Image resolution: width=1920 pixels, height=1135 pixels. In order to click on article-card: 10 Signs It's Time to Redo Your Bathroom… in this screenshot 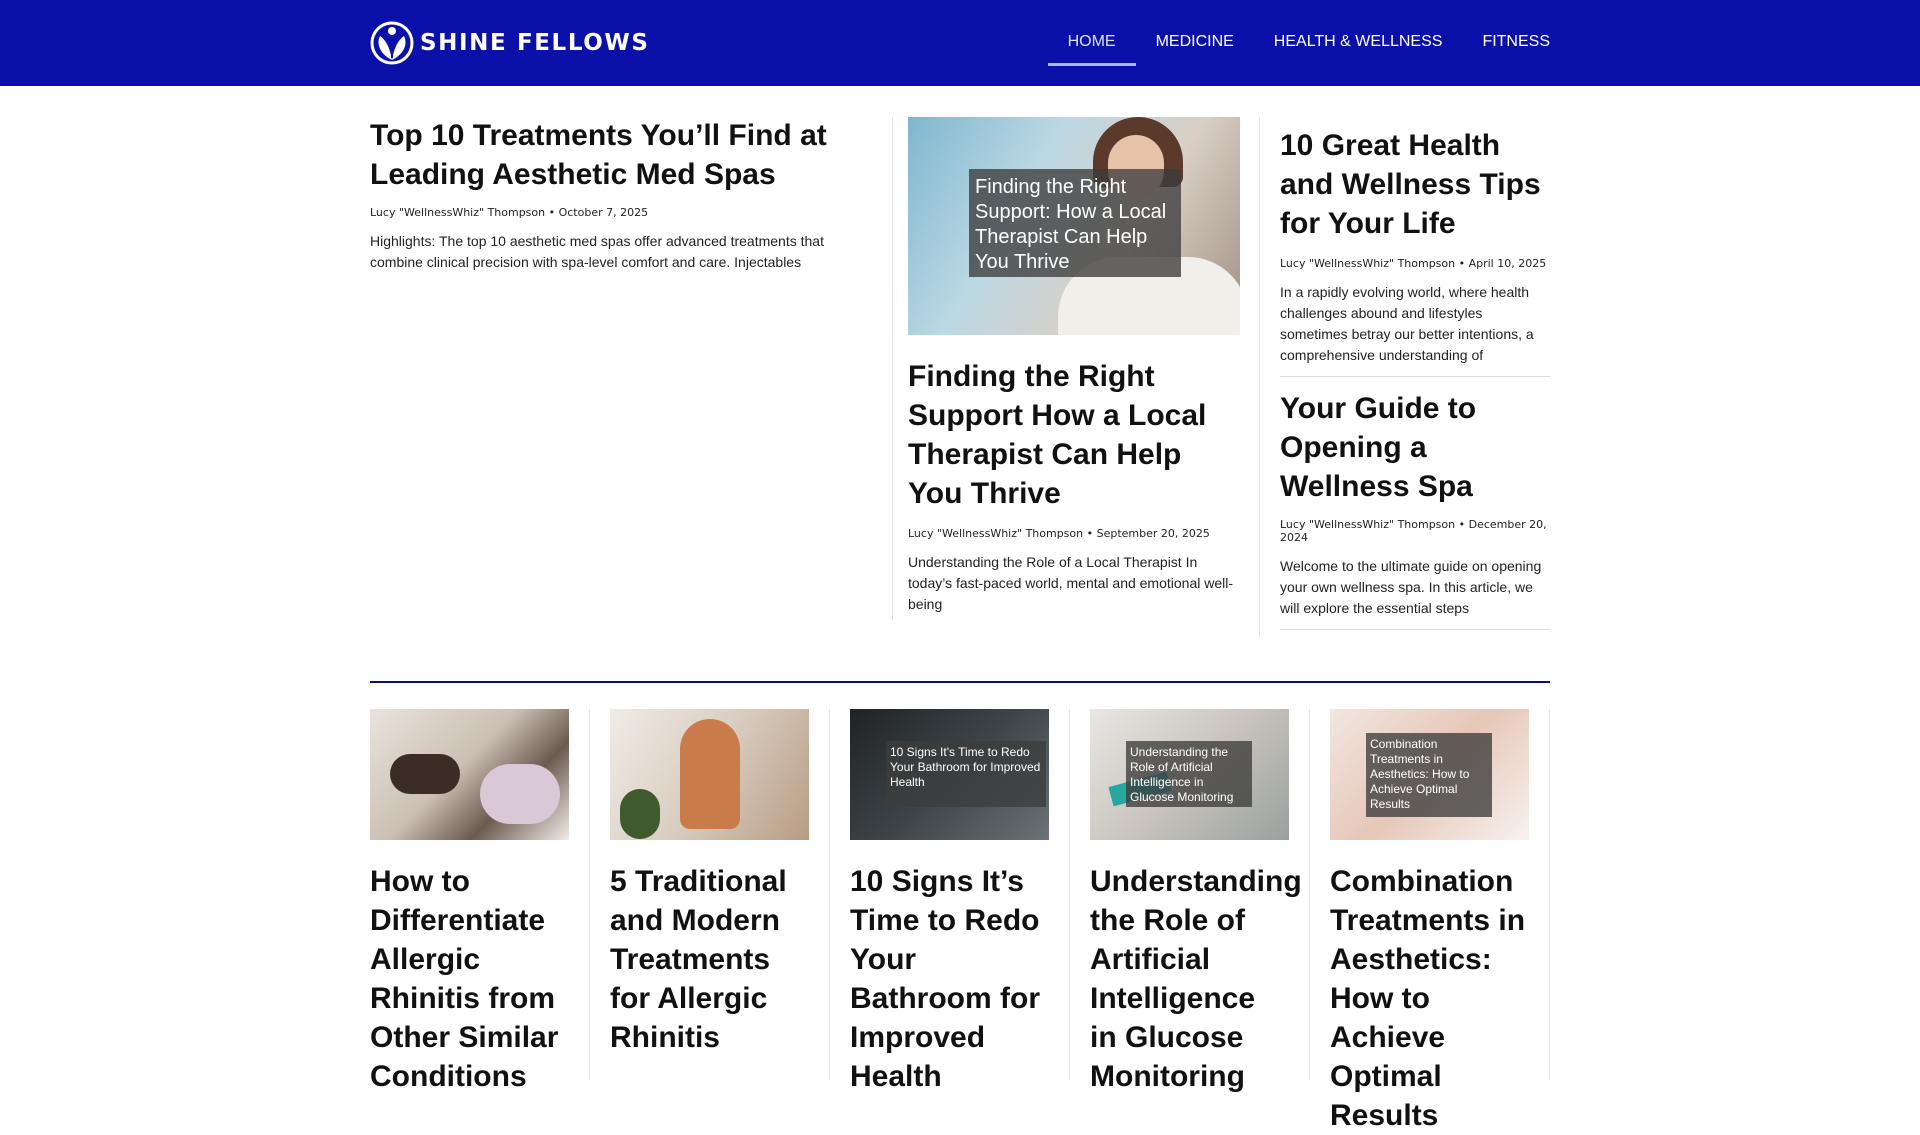, I will do `click(949, 902)`.